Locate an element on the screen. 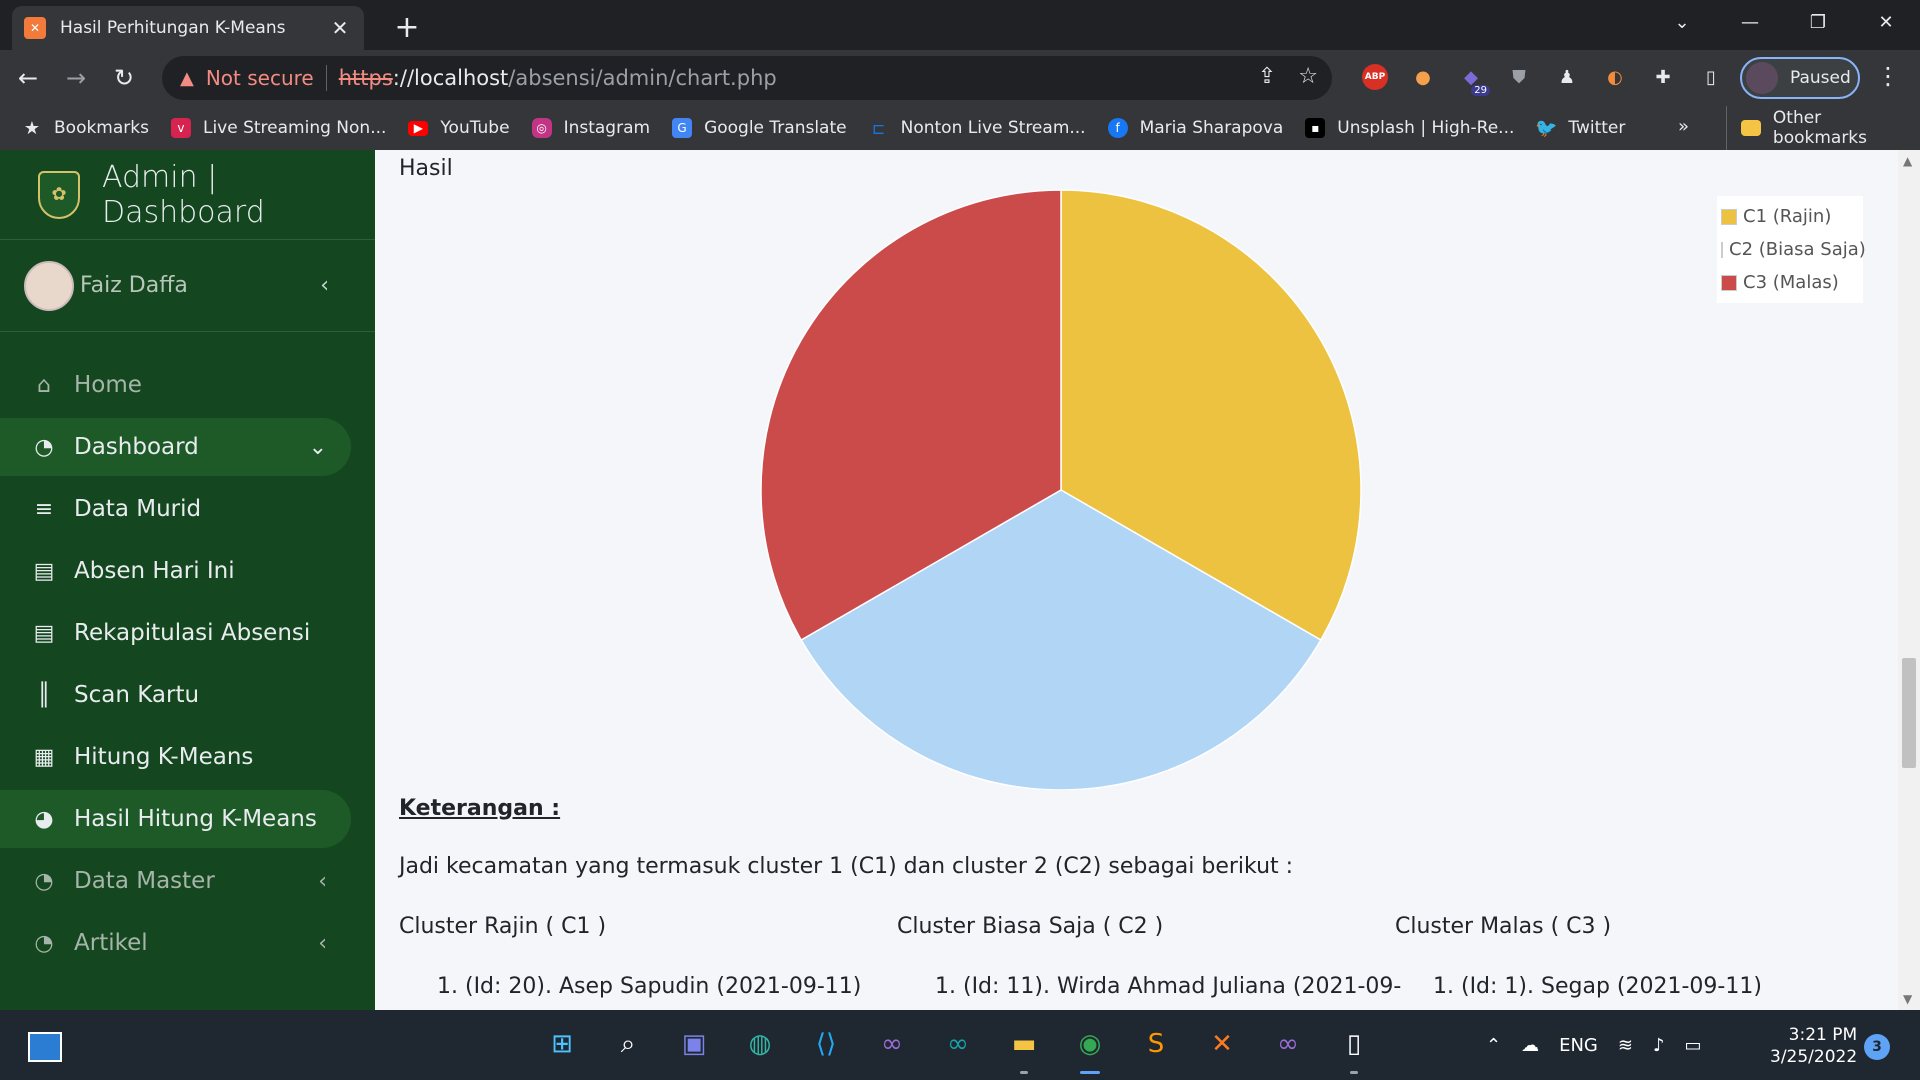 The height and width of the screenshot is (1080, 1920). notepad-icon: ▯ is located at coordinates (1354, 1048).